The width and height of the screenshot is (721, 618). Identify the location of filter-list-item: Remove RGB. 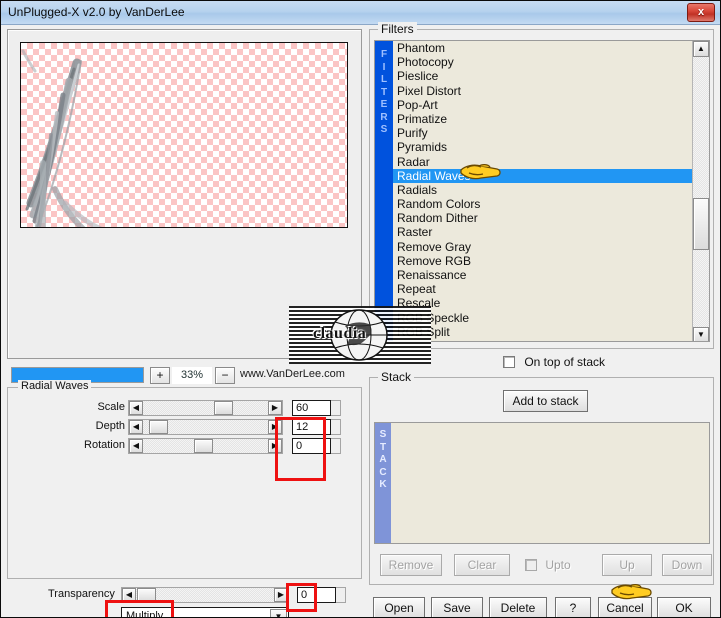
(543, 261).